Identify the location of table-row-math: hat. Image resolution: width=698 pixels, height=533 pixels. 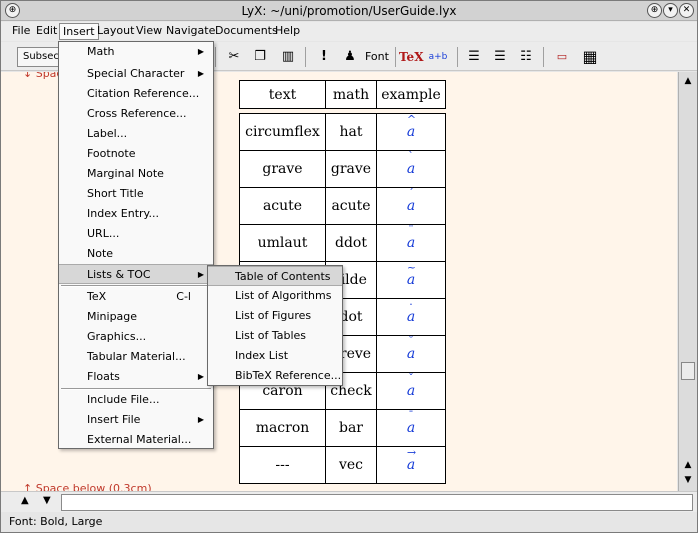
(351, 132).